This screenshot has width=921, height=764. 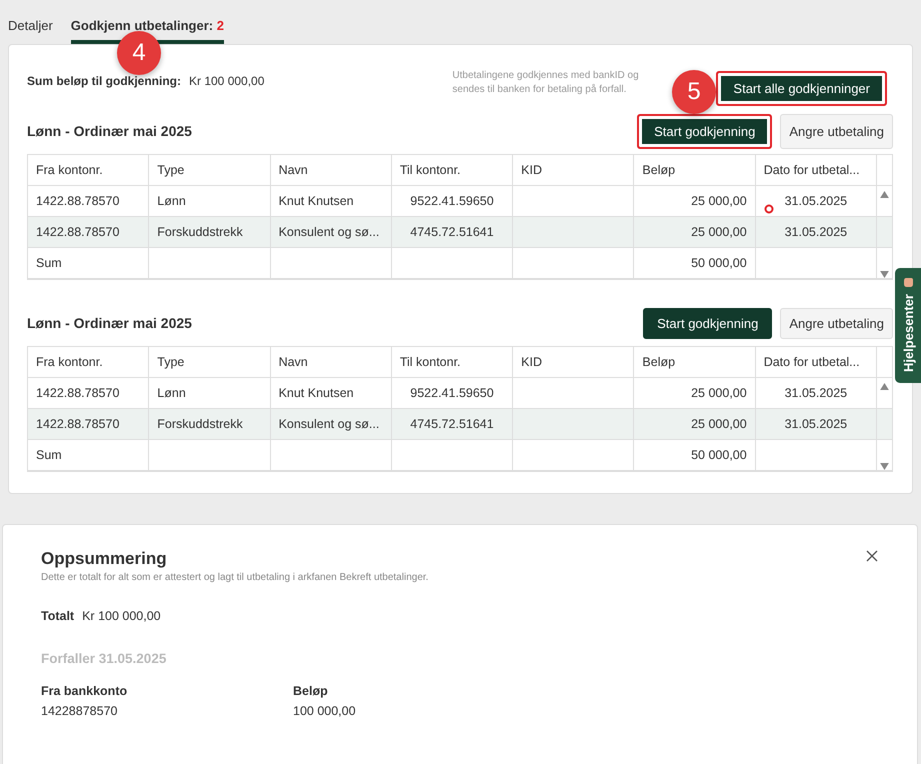 What do you see at coordinates (220, 25) in the screenshot?
I see `tab-count: 2` at bounding box center [220, 25].